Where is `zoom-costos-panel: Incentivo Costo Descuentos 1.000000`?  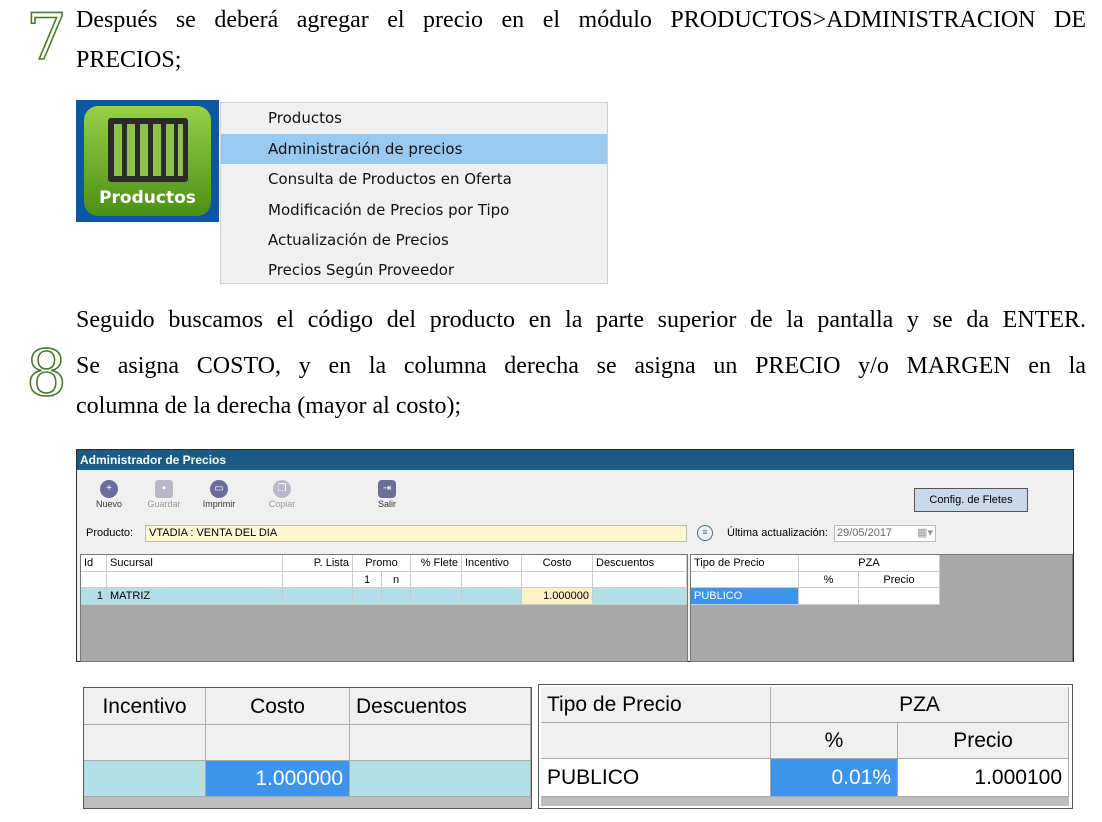 zoom-costos-panel: Incentivo Costo Descuentos 1.000000 is located at coordinates (307, 748).